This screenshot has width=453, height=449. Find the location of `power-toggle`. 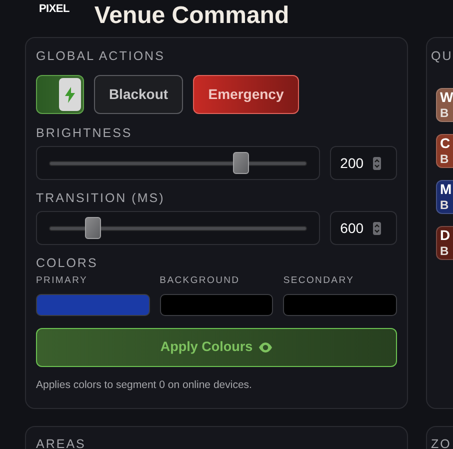

power-toggle is located at coordinates (60, 94).